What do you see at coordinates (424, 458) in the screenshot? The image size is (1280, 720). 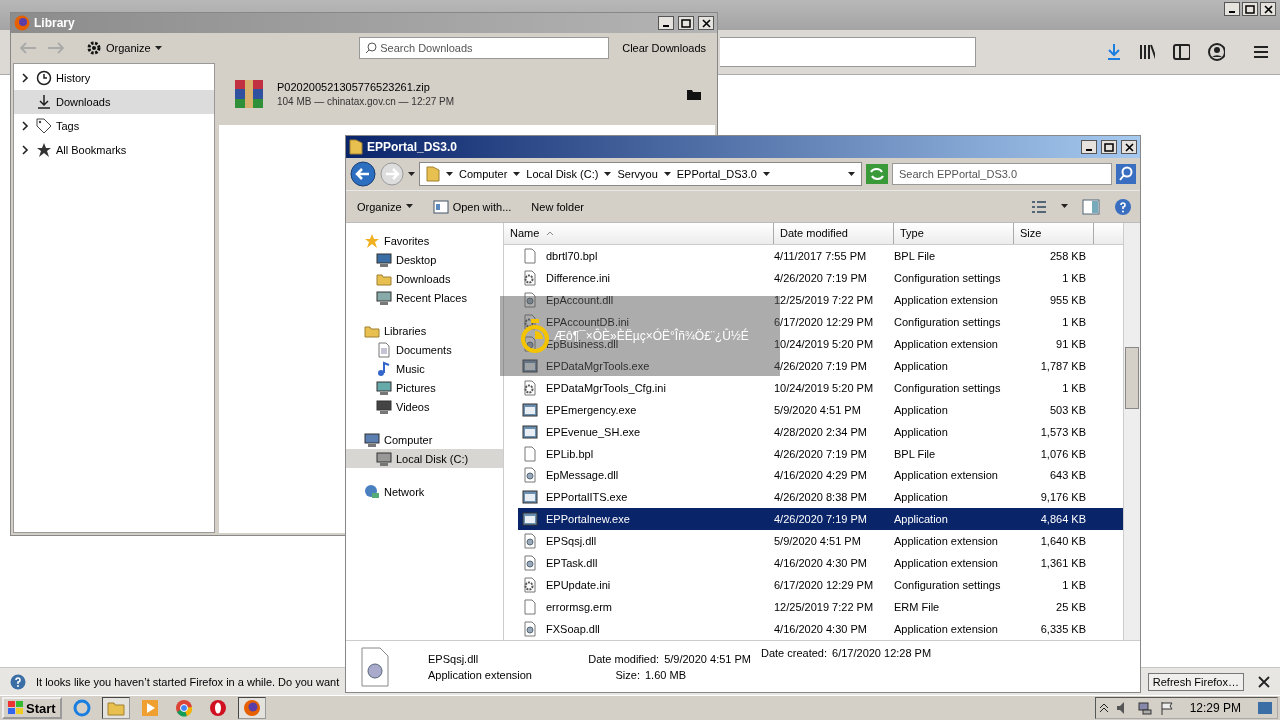 I see `navigation-item: Local Disk (C:)` at bounding box center [424, 458].